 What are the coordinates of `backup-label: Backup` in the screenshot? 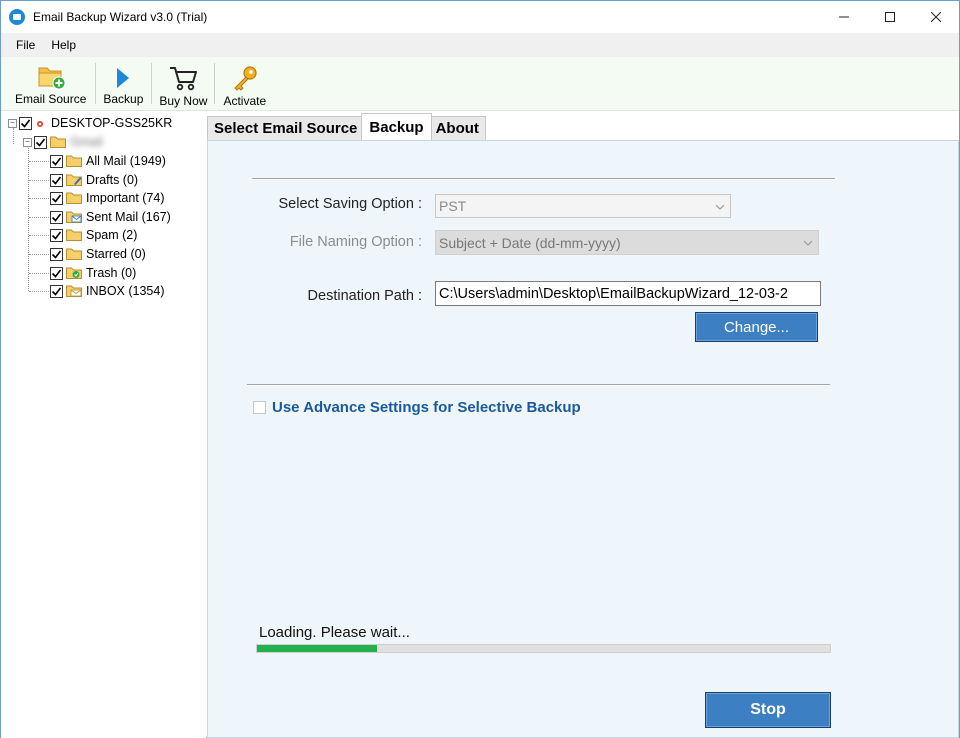 It's located at (123, 99).